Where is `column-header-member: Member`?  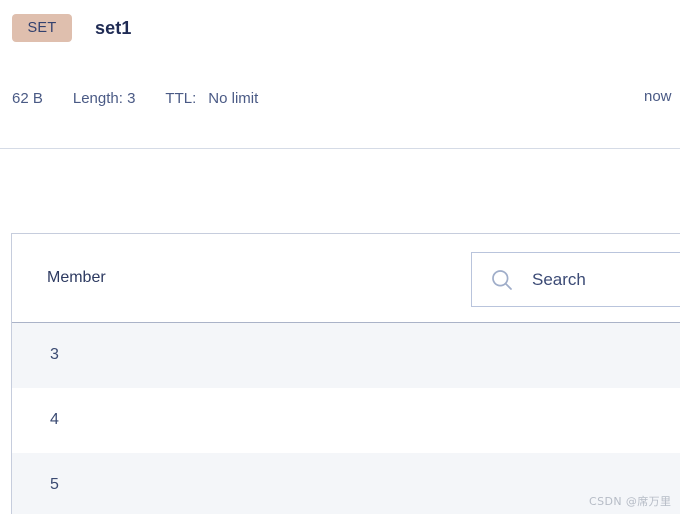 column-header-member: Member is located at coordinates (76, 277).